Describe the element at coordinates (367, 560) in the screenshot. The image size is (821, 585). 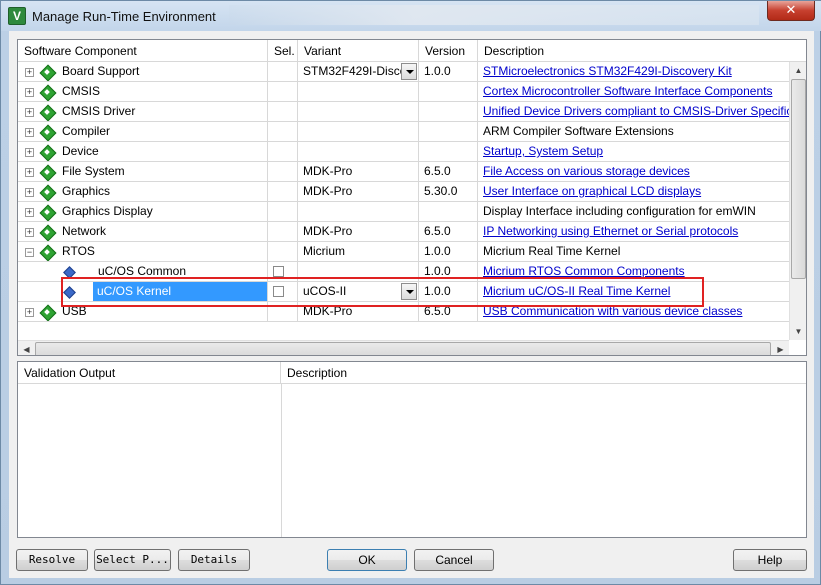
I see `ok-button: OK` at that location.